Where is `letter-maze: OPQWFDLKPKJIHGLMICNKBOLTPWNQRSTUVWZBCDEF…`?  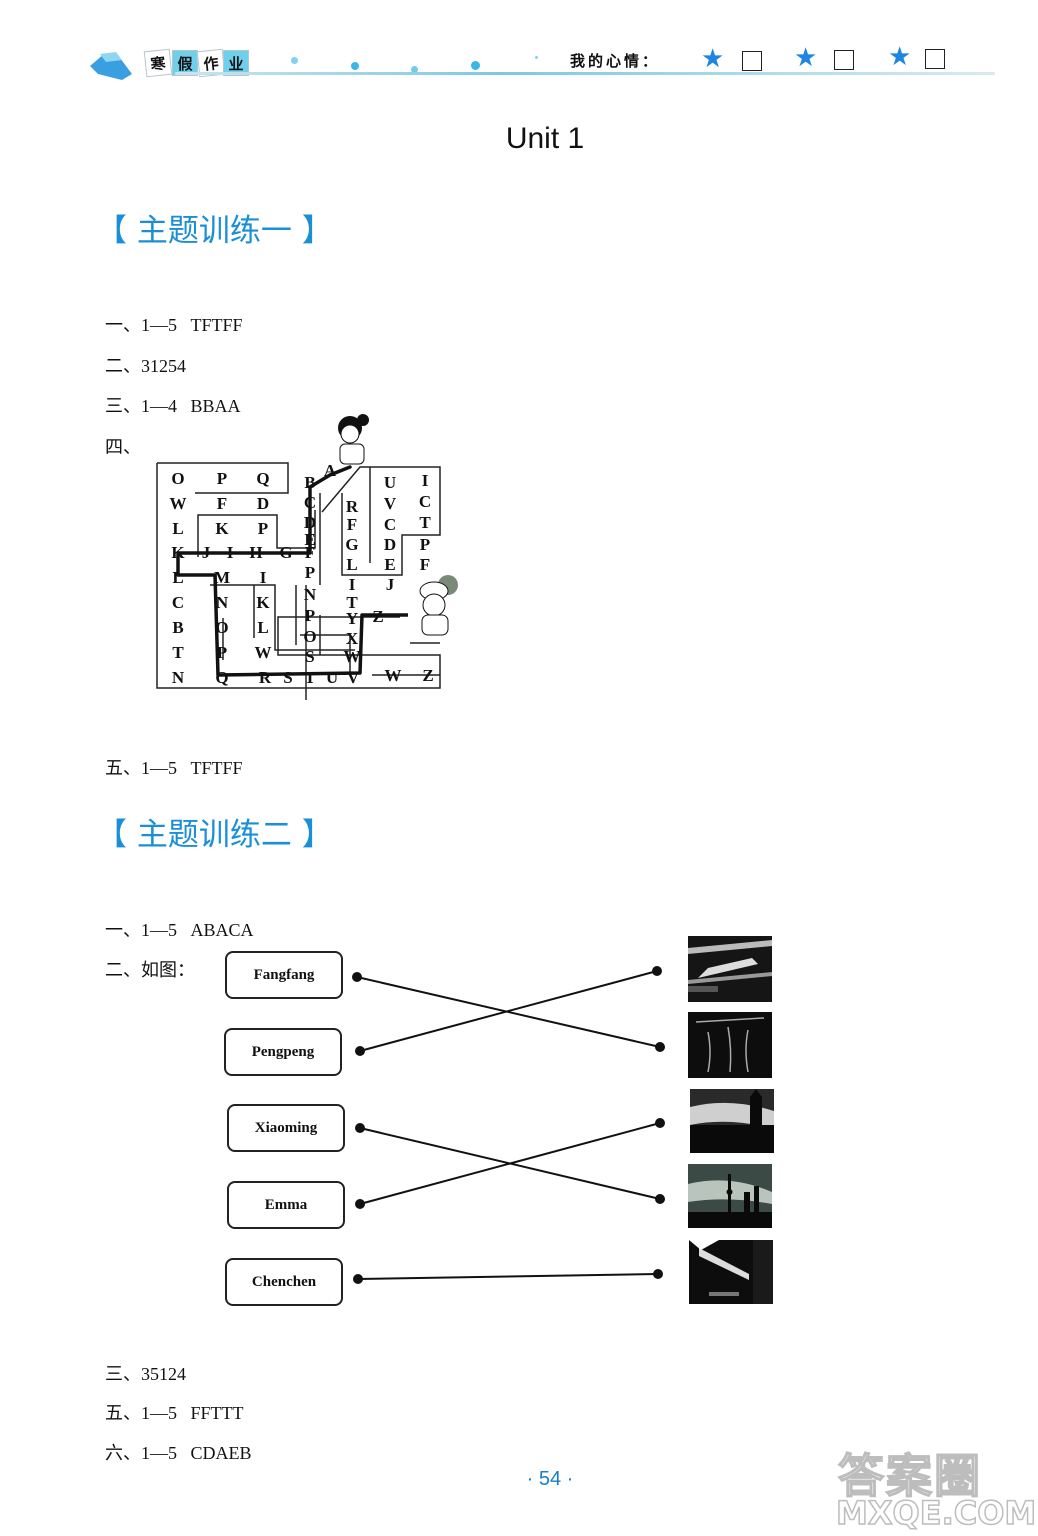 letter-maze: OPQWFDLKPKJIHGLMICNKBOLTPWNQRSTUVWZBCDEF… is located at coordinates (310, 552).